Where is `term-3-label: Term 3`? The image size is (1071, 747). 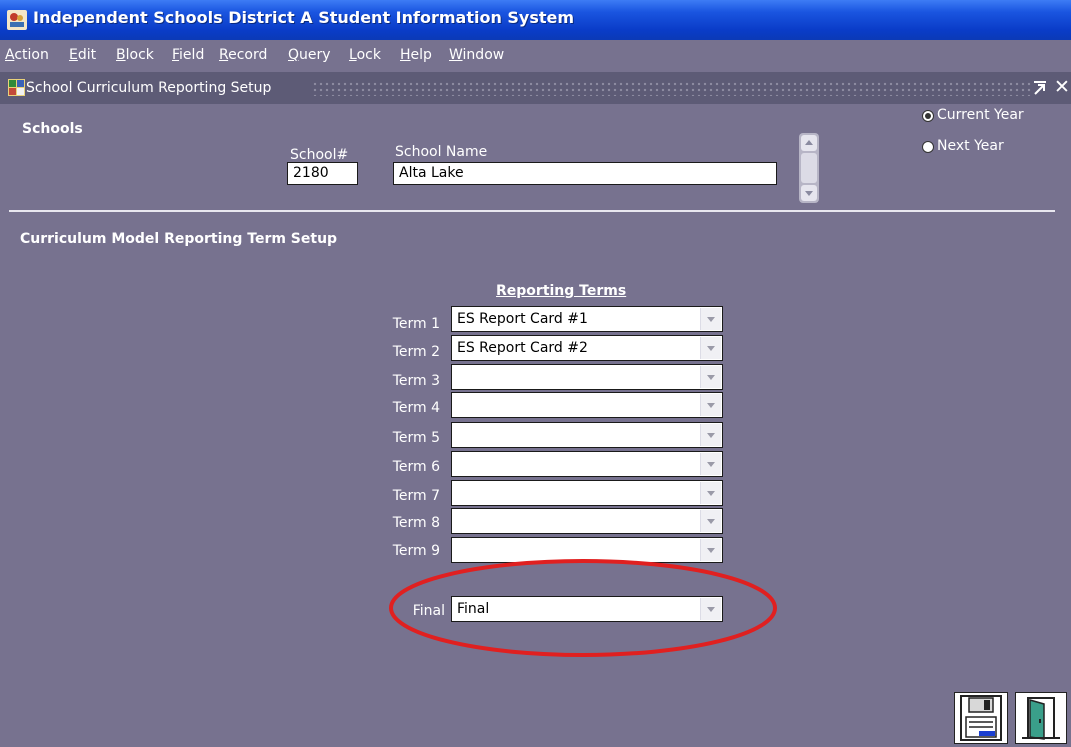
term-3-label: Term 3 is located at coordinates (416, 381).